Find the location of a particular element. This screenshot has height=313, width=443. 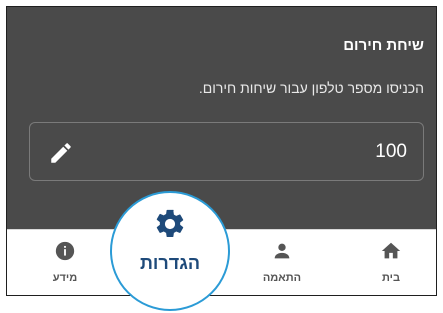

pencil-icon is located at coordinates (61, 153).